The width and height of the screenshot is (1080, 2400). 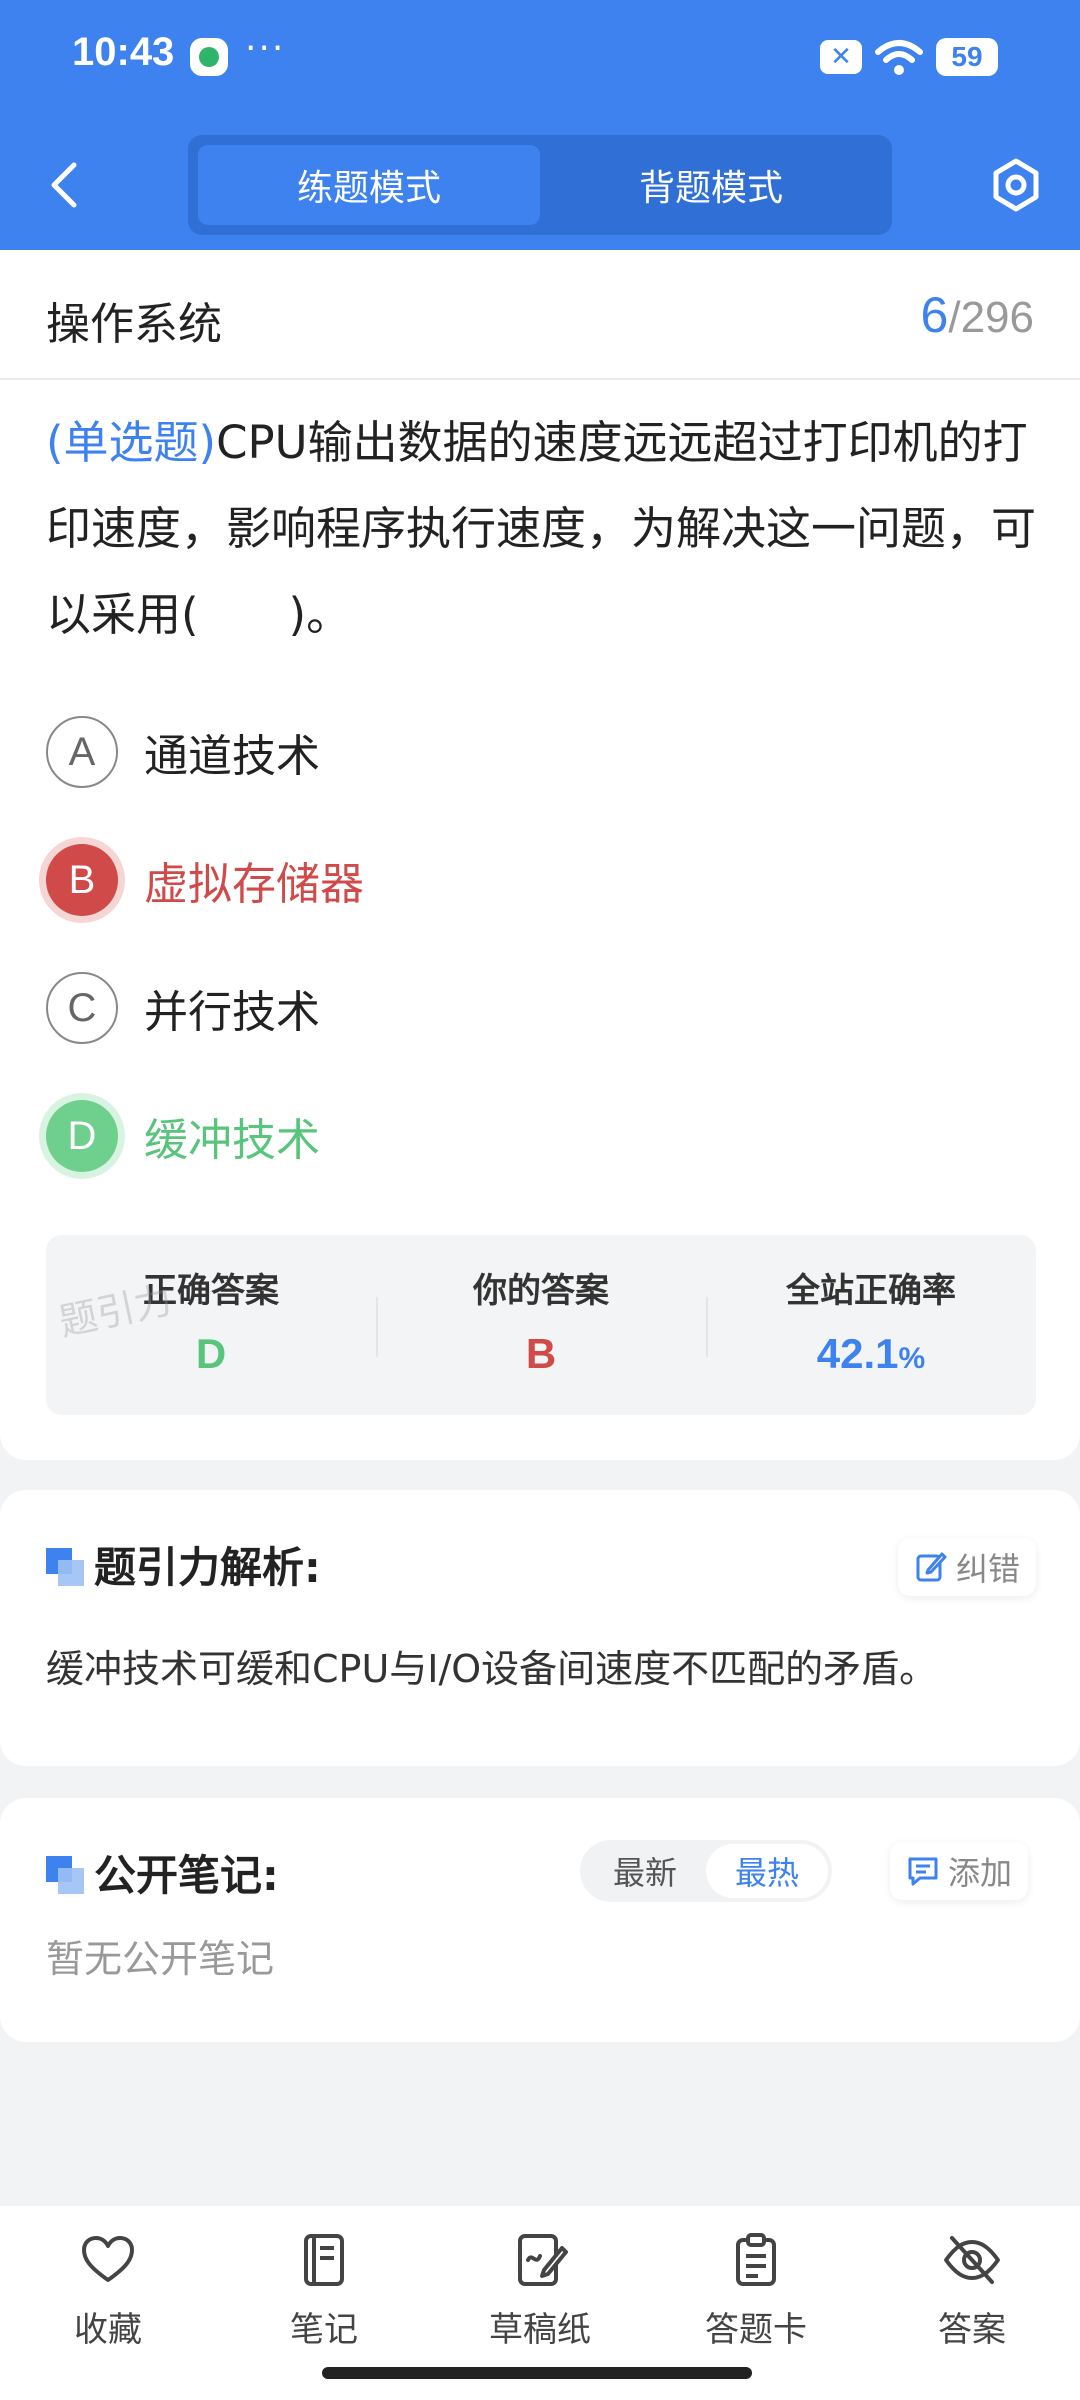 I want to click on answer-summary: 正确答案 D 你的答案 B 全站正确率 42.1%, so click(x=541, y=1325).